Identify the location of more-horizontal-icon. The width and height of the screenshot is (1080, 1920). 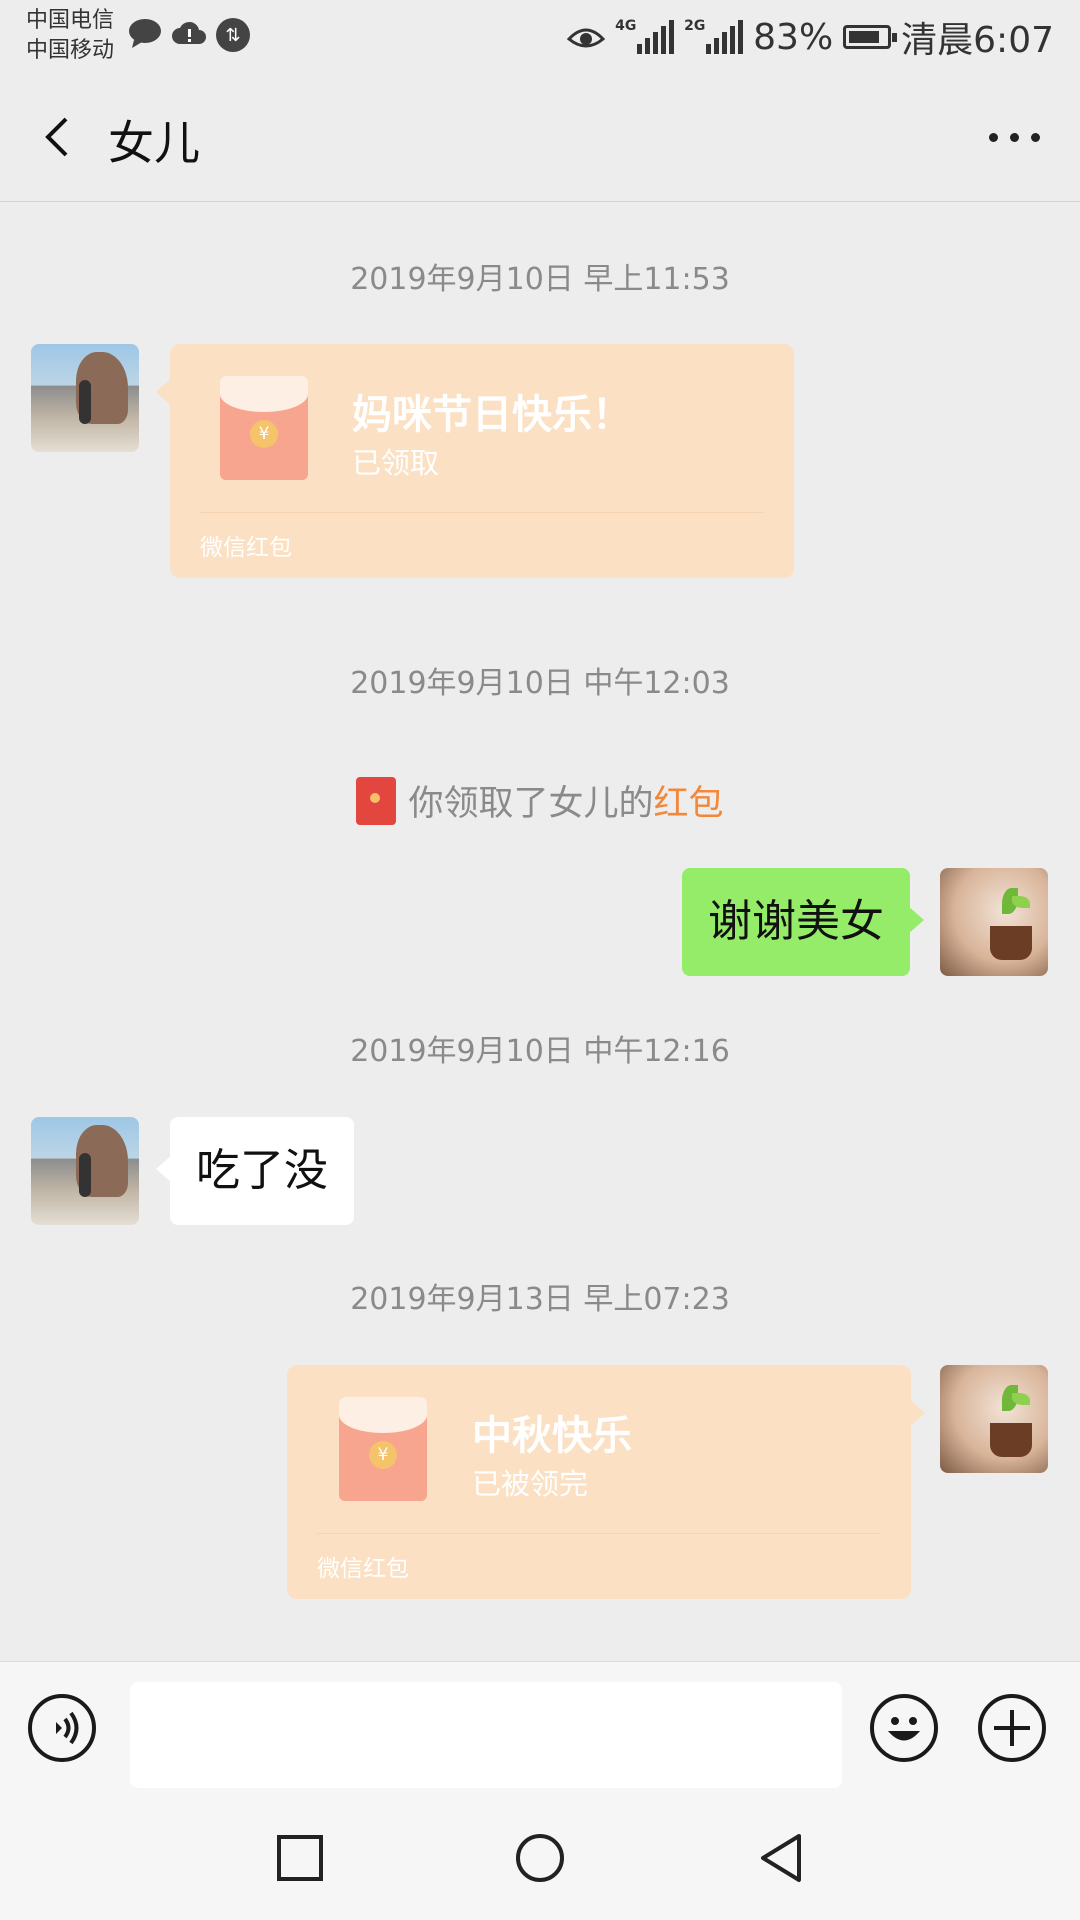
(1014, 137).